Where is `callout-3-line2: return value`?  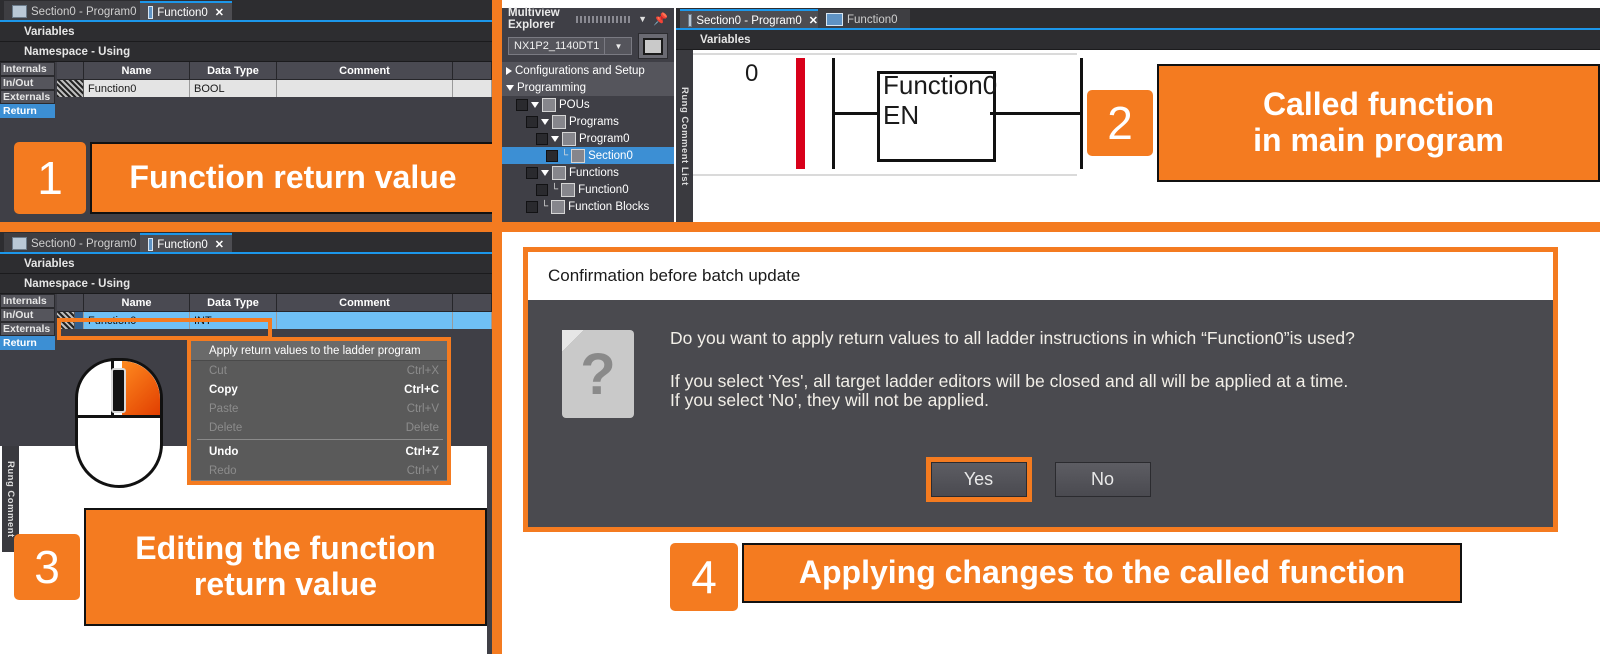
callout-3-line2: return value is located at coordinates (285, 584).